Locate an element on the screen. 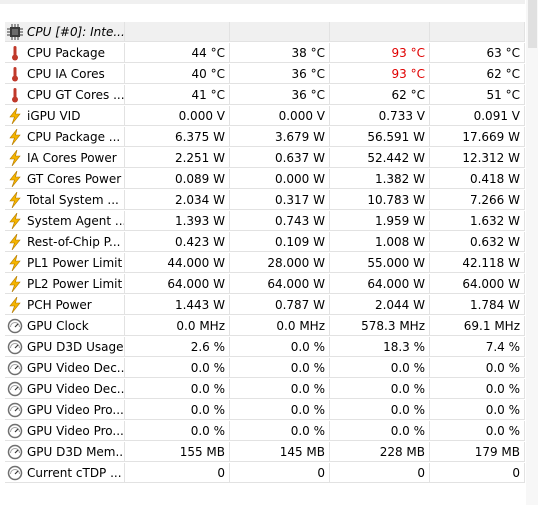  min-cell: 64.000 W is located at coordinates (280, 284).